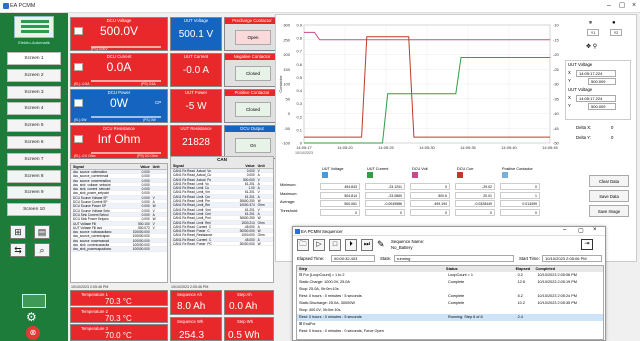 This screenshot has width=640, height=341. What do you see at coordinates (286, 143) in the screenshot?
I see `y-left-tick: -100` at bounding box center [286, 143].